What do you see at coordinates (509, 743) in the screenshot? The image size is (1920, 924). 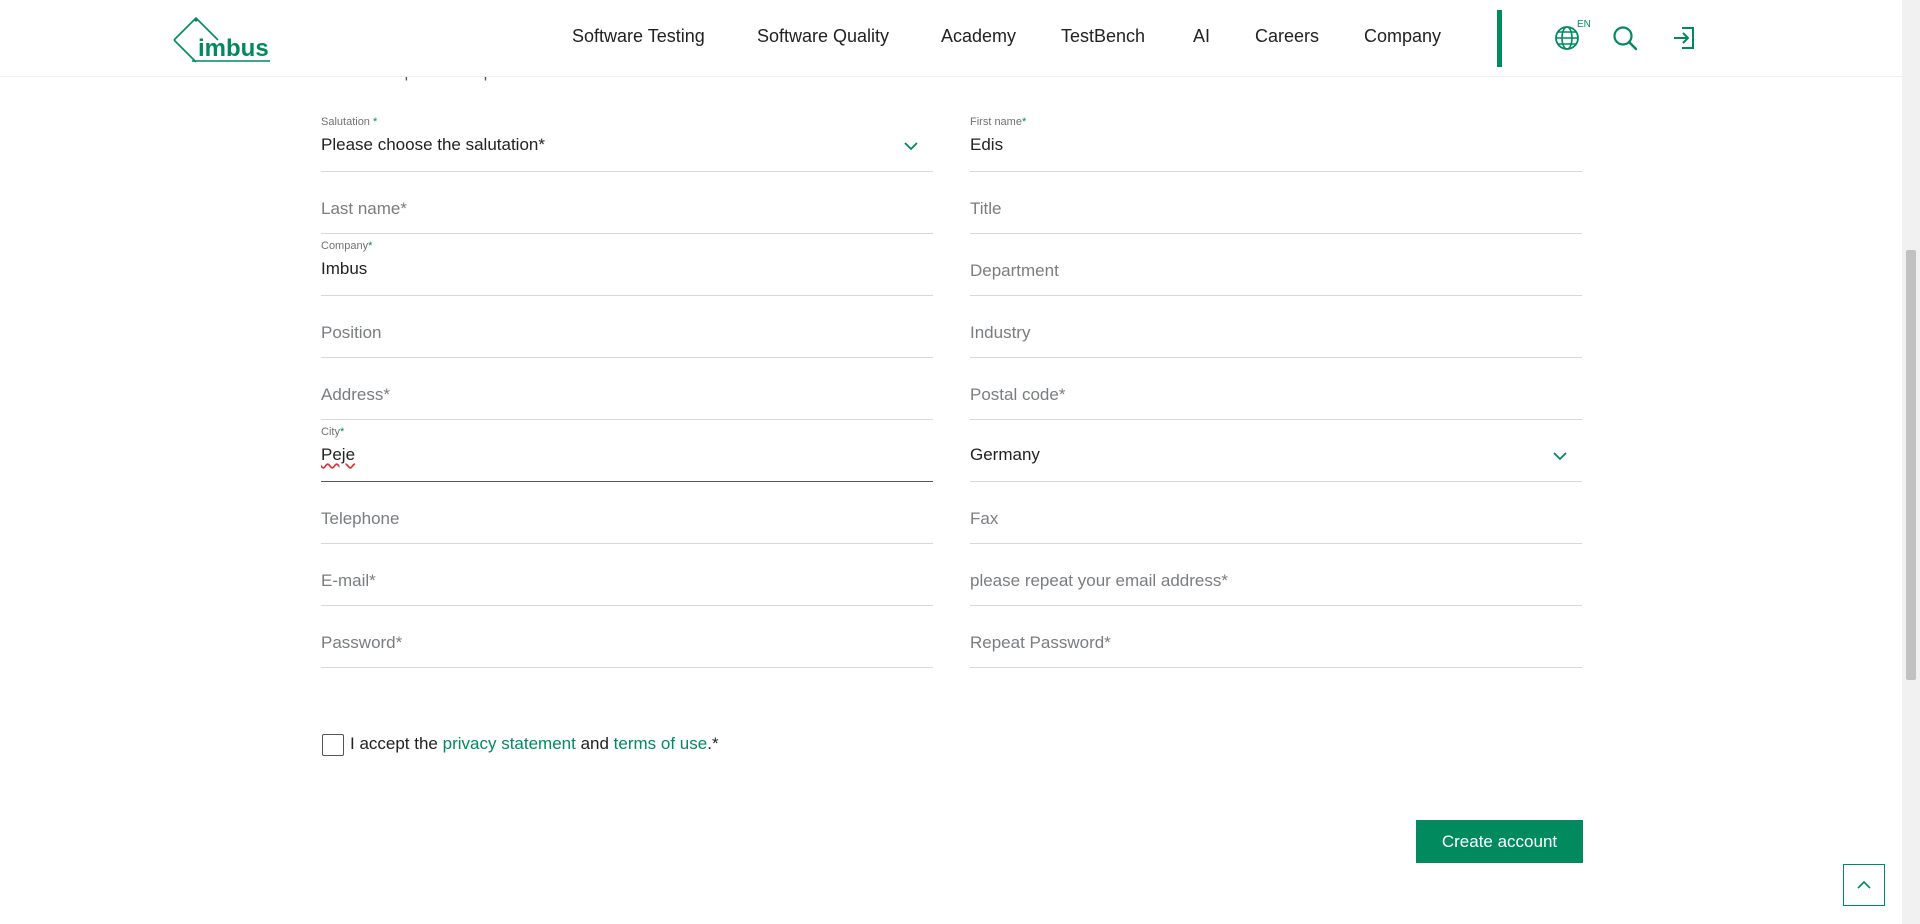 I see `privacy-statement-link: privacy statement` at bounding box center [509, 743].